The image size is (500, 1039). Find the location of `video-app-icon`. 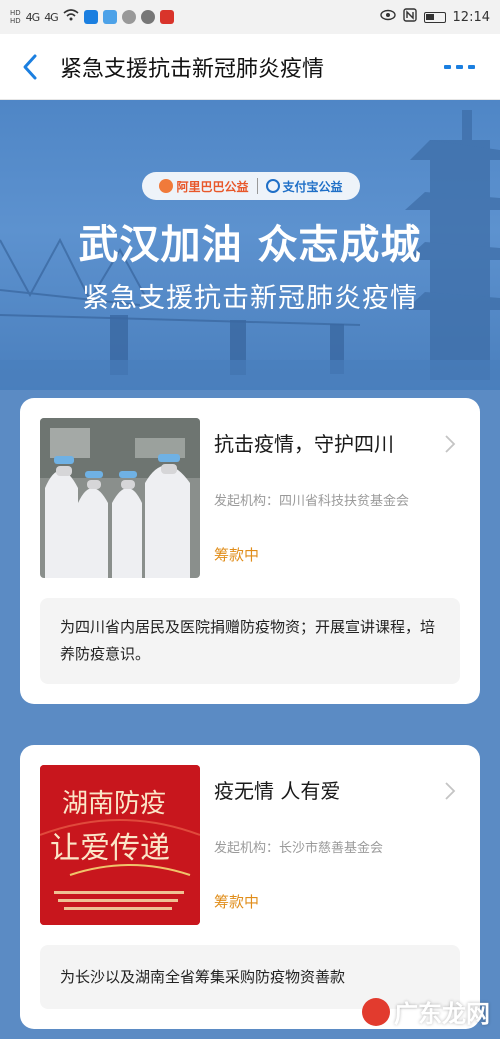

video-app-icon is located at coordinates (166, 17).